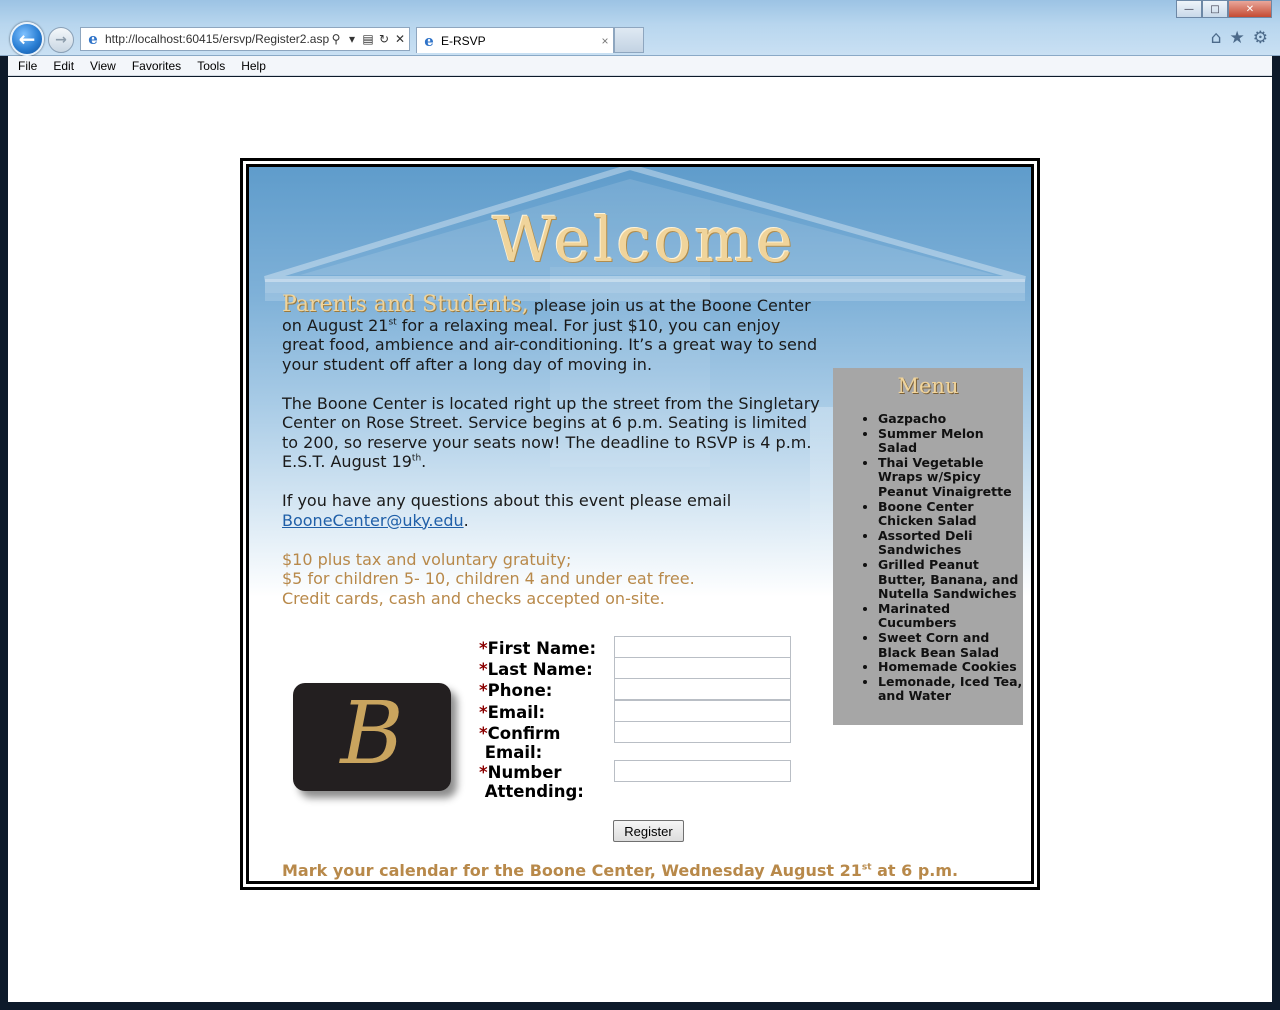 The height and width of the screenshot is (1010, 1280). What do you see at coordinates (352, 39) in the screenshot?
I see `dropdown-arrow-icon: ▾` at bounding box center [352, 39].